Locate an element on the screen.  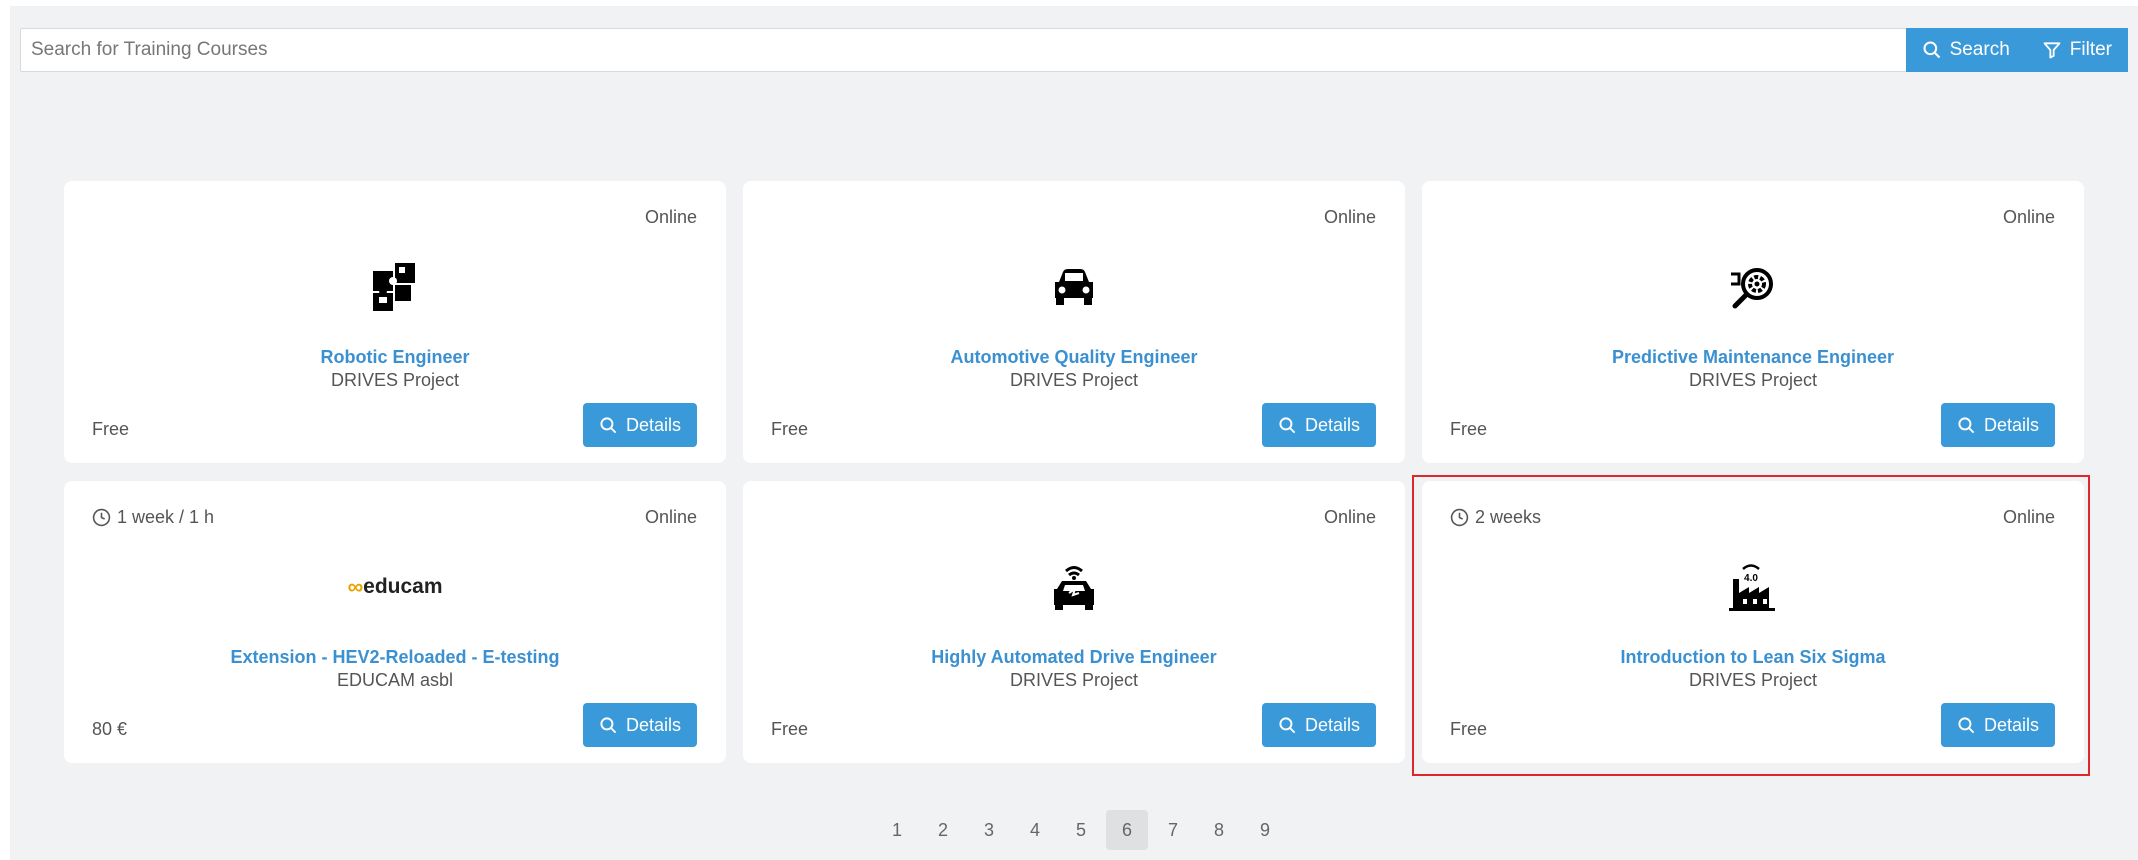
page-link-9: 9 is located at coordinates (1265, 830).